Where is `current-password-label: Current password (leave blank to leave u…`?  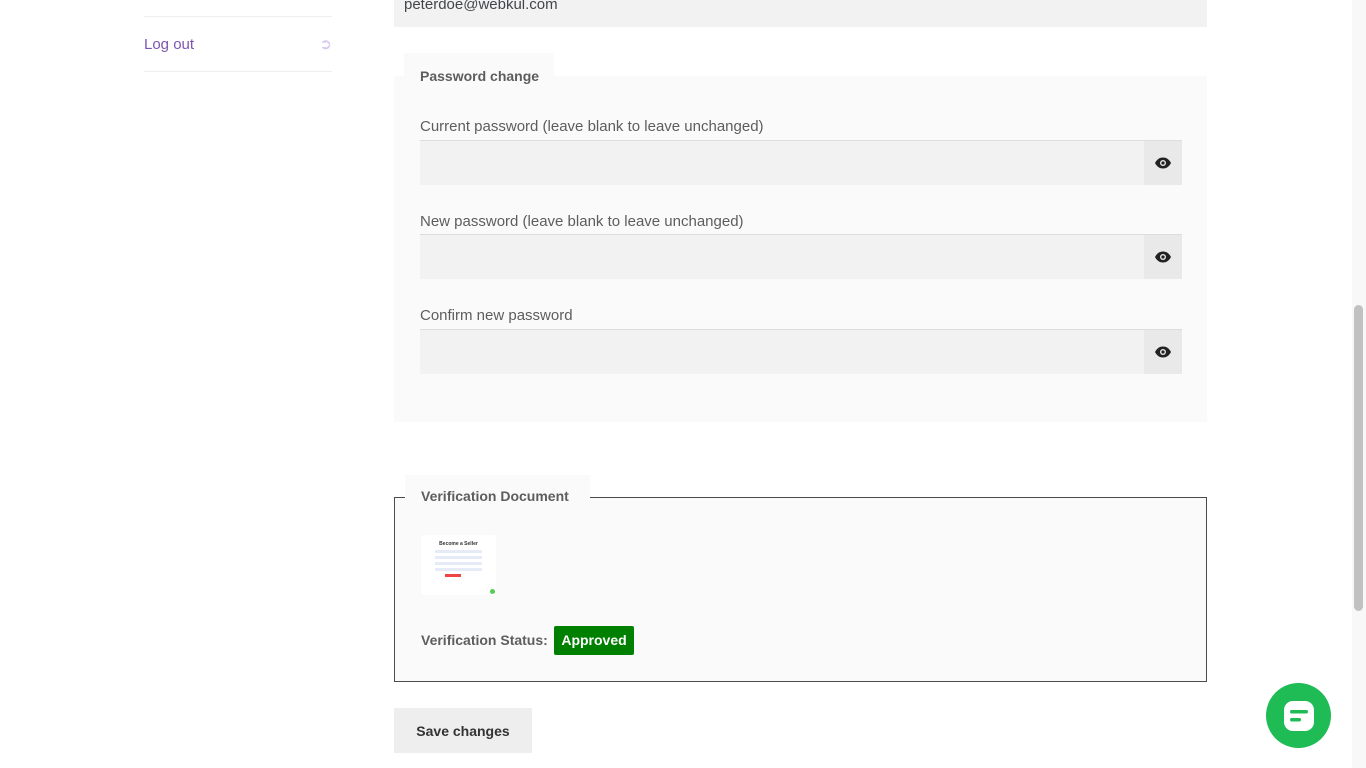 current-password-label: Current password (leave blank to leave u… is located at coordinates (592, 126).